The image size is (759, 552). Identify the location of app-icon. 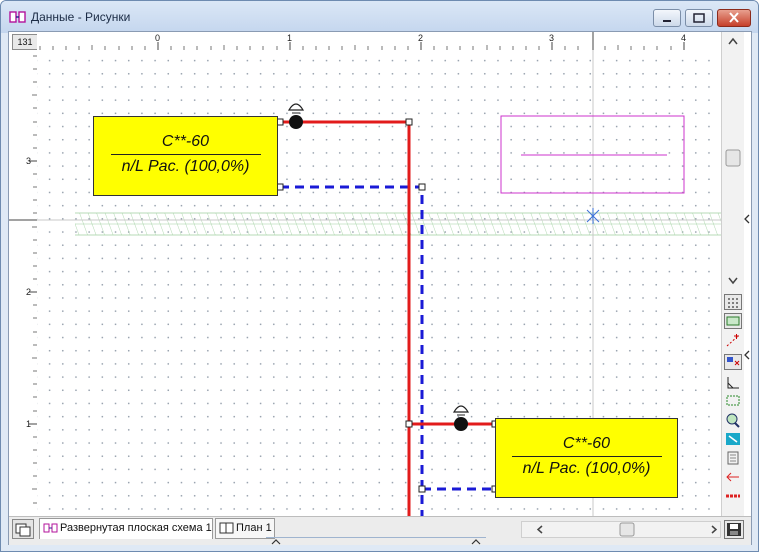
(17, 17).